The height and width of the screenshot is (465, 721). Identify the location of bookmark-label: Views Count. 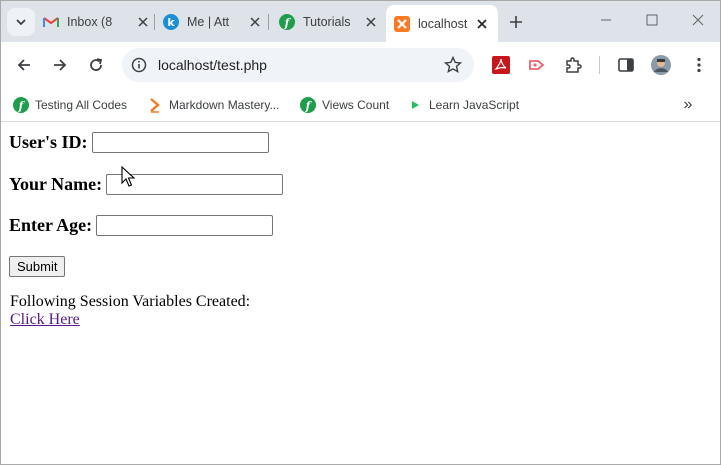
(356, 105).